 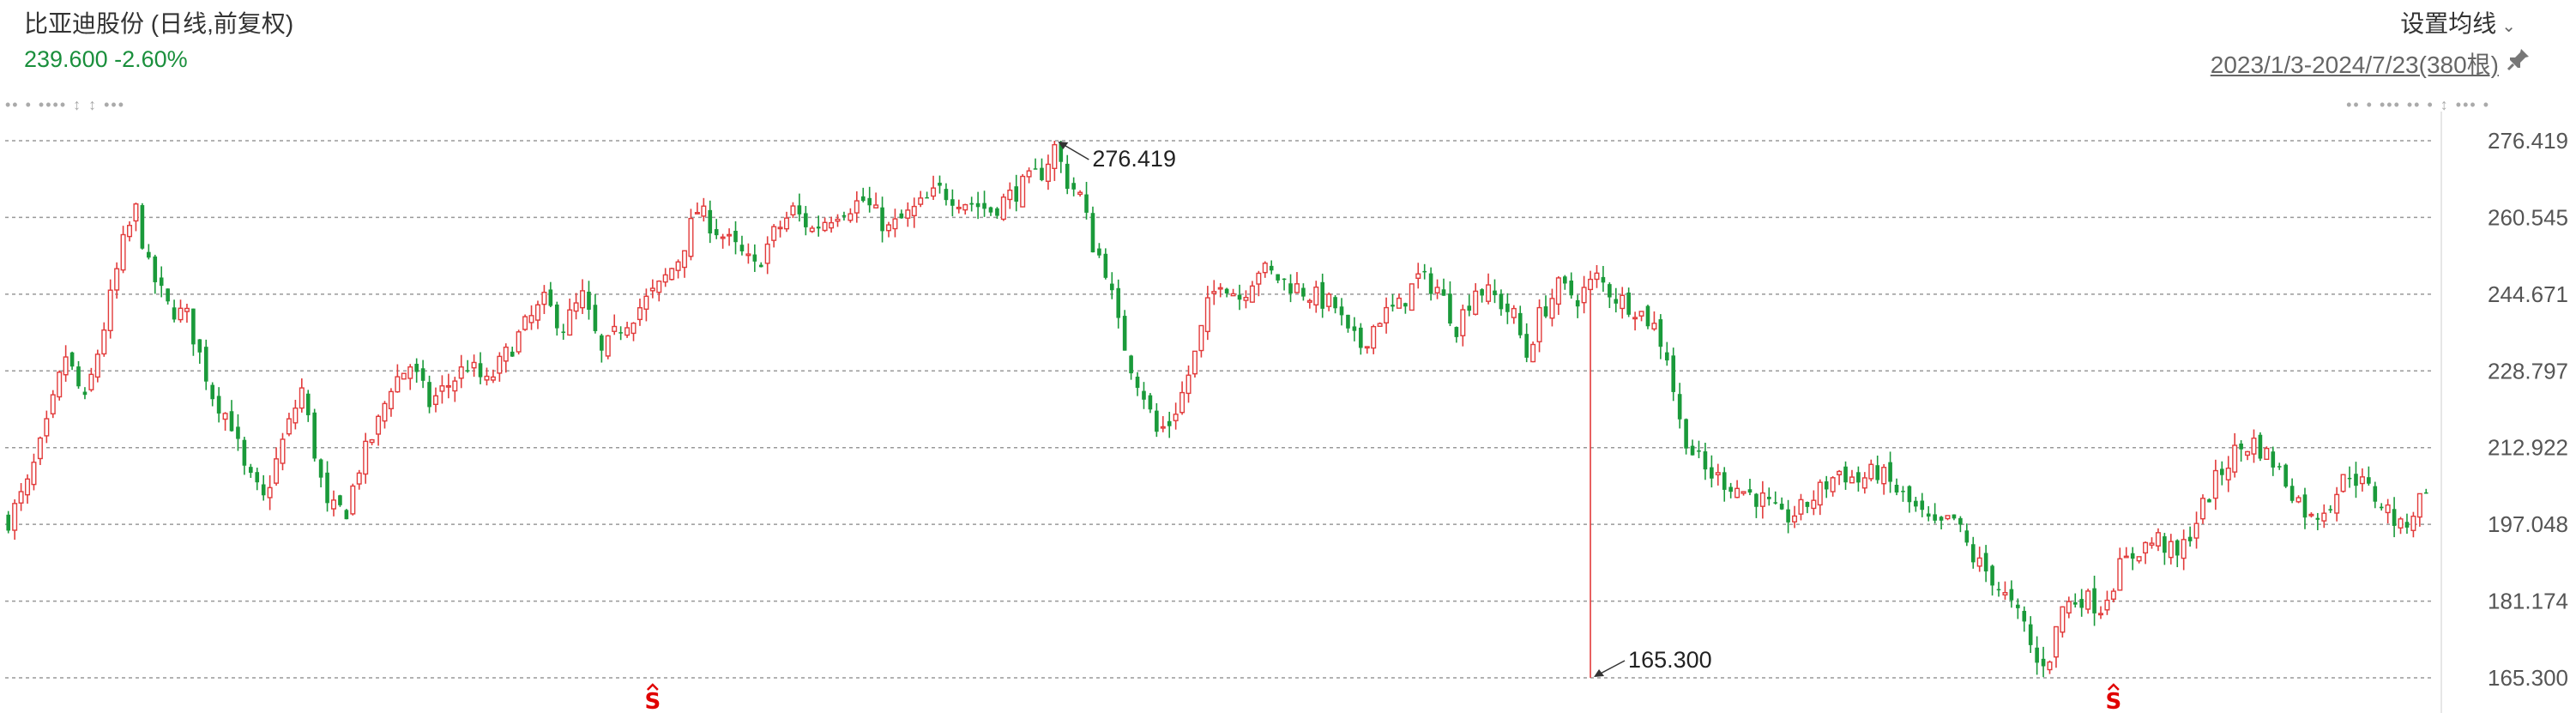 What do you see at coordinates (2528, 294) in the screenshot?
I see `y-tick-label: 244.671` at bounding box center [2528, 294].